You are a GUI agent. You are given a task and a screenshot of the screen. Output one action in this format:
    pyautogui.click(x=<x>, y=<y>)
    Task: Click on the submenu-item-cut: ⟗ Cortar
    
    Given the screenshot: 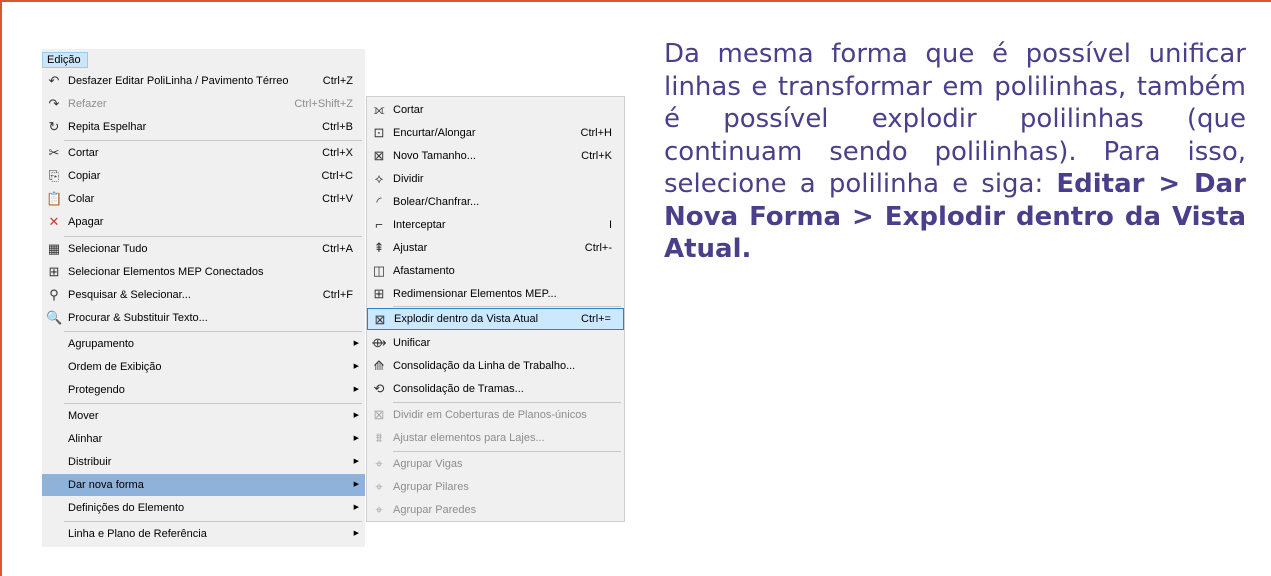 What is the action you would take?
    pyautogui.click(x=495, y=110)
    